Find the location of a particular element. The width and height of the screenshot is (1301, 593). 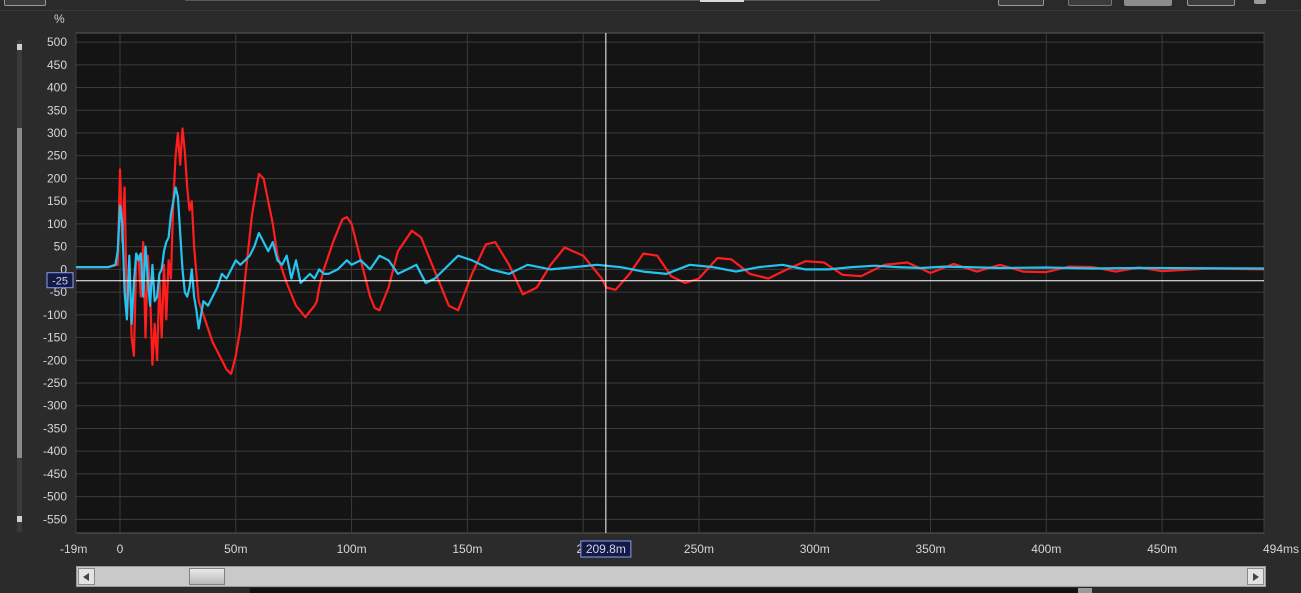

cursor-x-readout: 209.8m is located at coordinates (606, 549).